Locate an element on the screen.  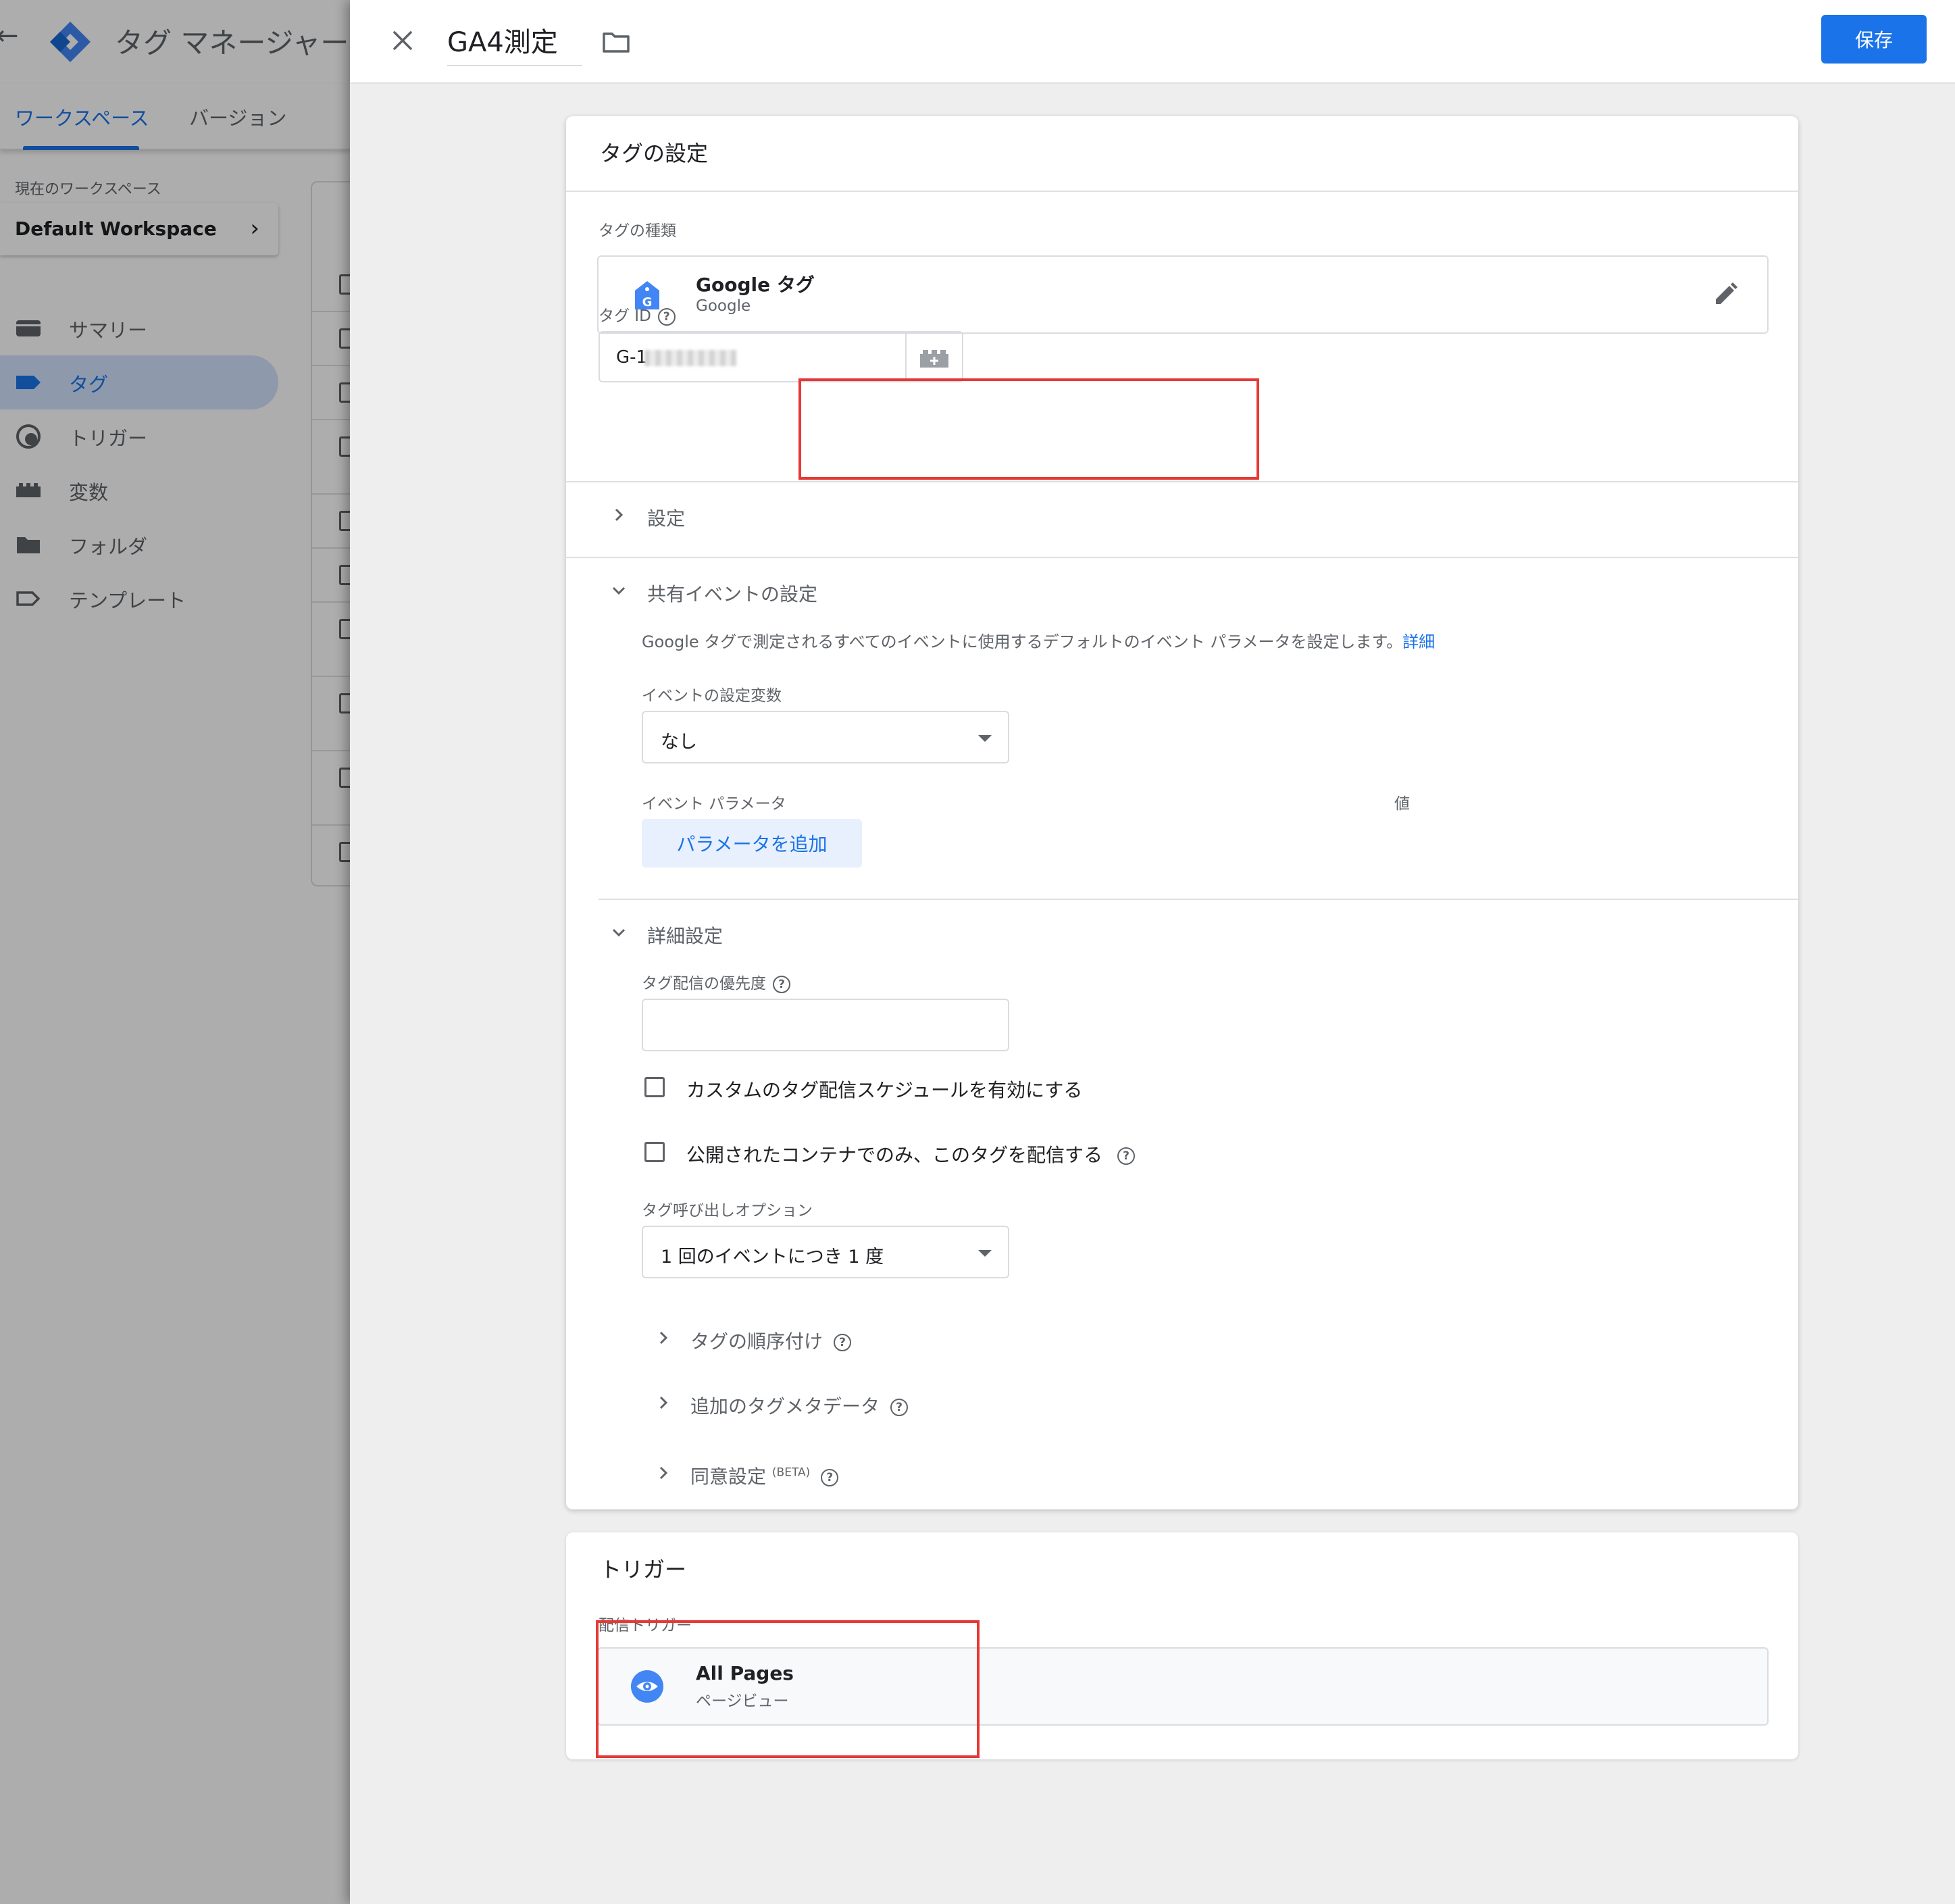
variable-brick-icon is located at coordinates (934, 359).